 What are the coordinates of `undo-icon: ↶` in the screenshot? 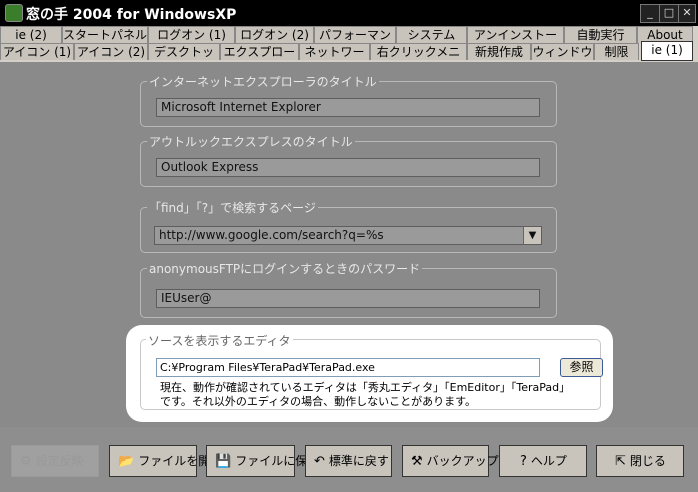 It's located at (319, 461).